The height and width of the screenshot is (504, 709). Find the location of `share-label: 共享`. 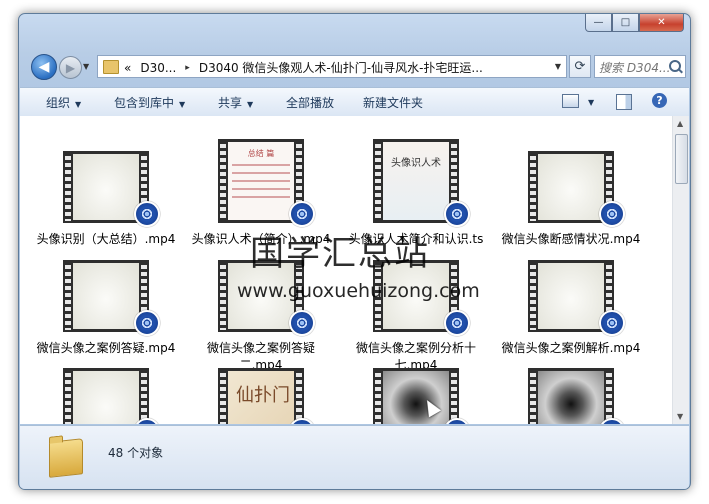

share-label: 共享 is located at coordinates (230, 103).